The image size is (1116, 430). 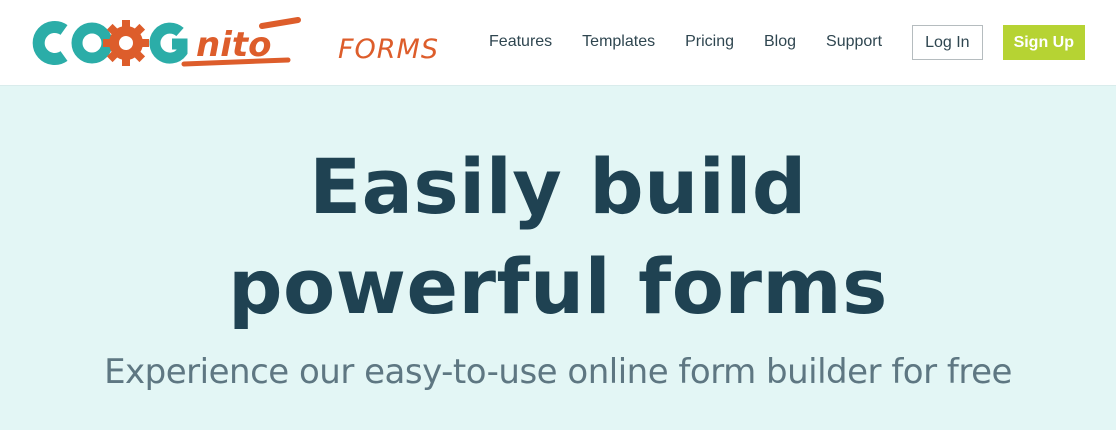 I want to click on nav-features-link: Features, so click(x=520, y=42).